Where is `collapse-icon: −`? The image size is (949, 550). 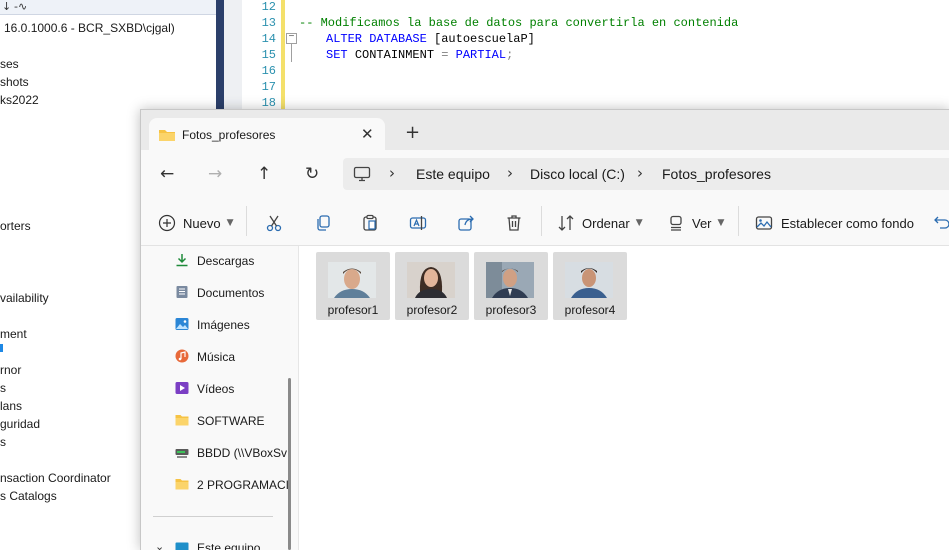
collapse-icon: − is located at coordinates (291, 38).